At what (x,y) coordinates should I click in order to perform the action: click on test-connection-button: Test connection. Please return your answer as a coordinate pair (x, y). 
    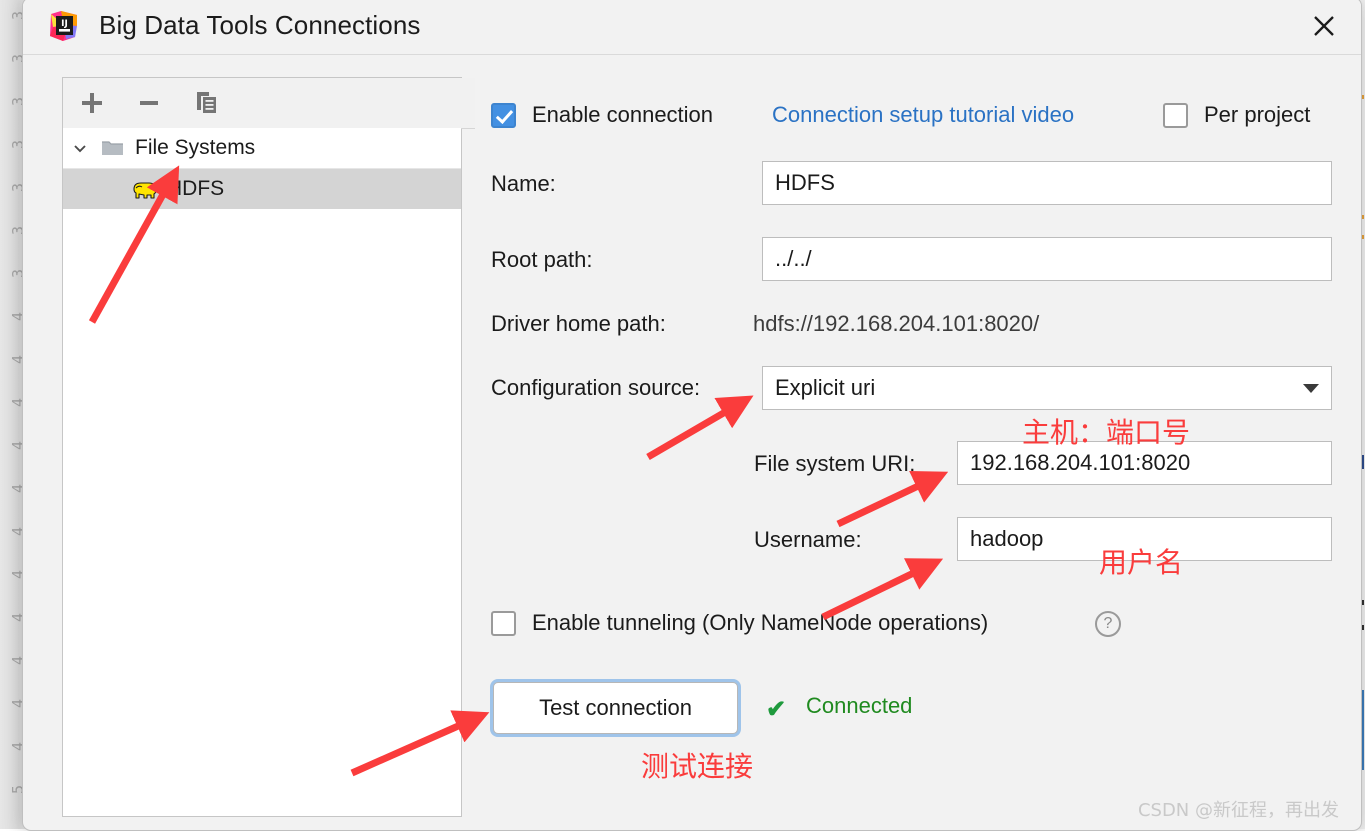
    Looking at the image, I should click on (615, 708).